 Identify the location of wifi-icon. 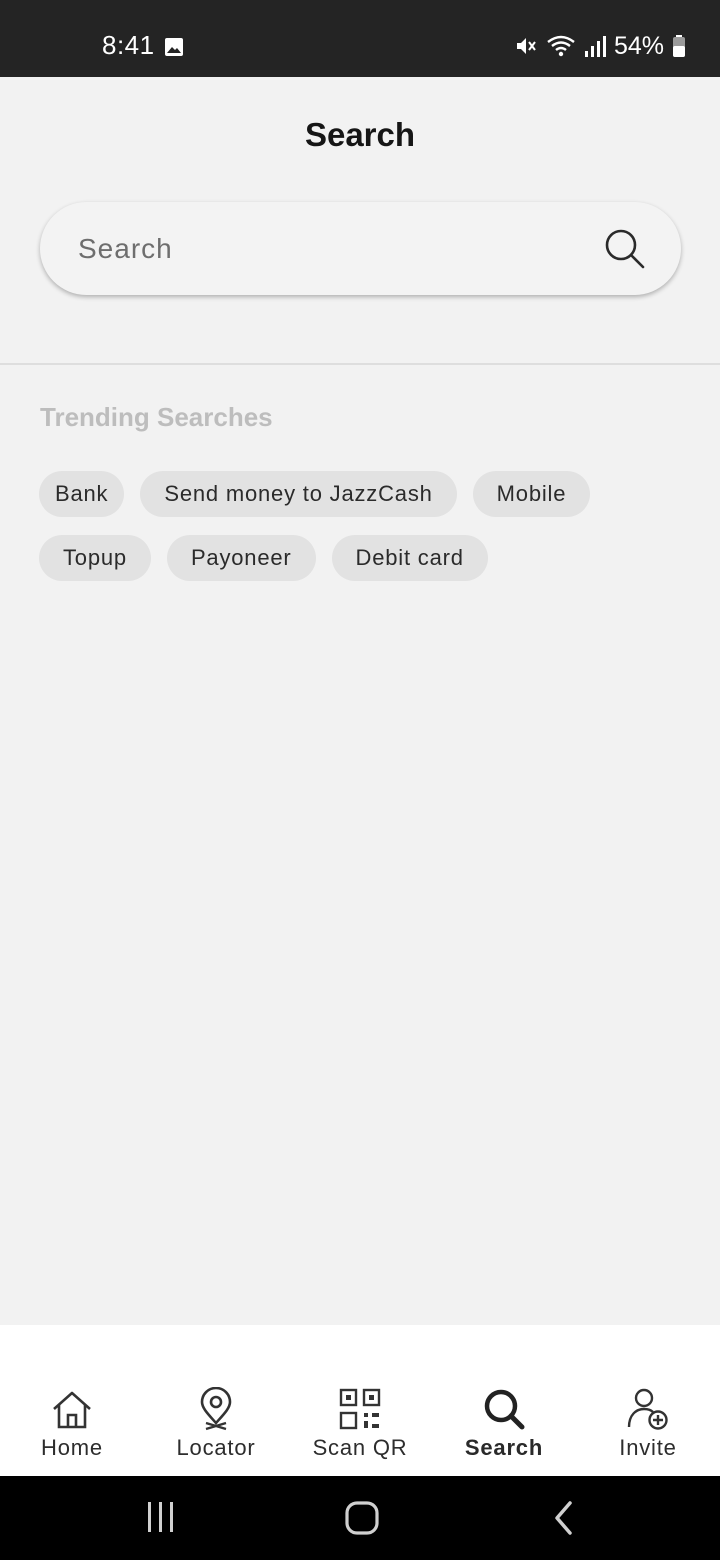
(561, 46).